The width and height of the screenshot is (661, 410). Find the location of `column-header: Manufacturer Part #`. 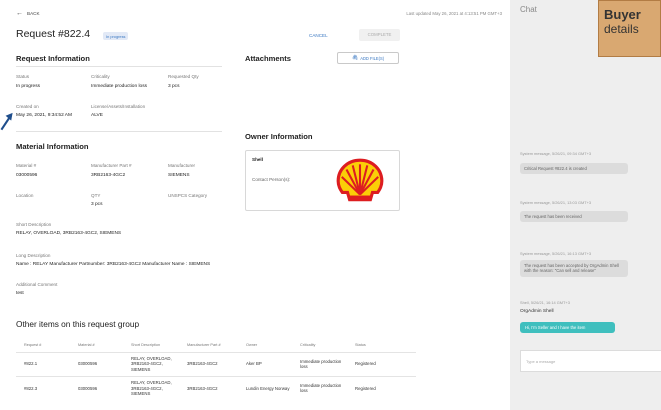

column-header: Manufacturer Part # is located at coordinates (204, 345).